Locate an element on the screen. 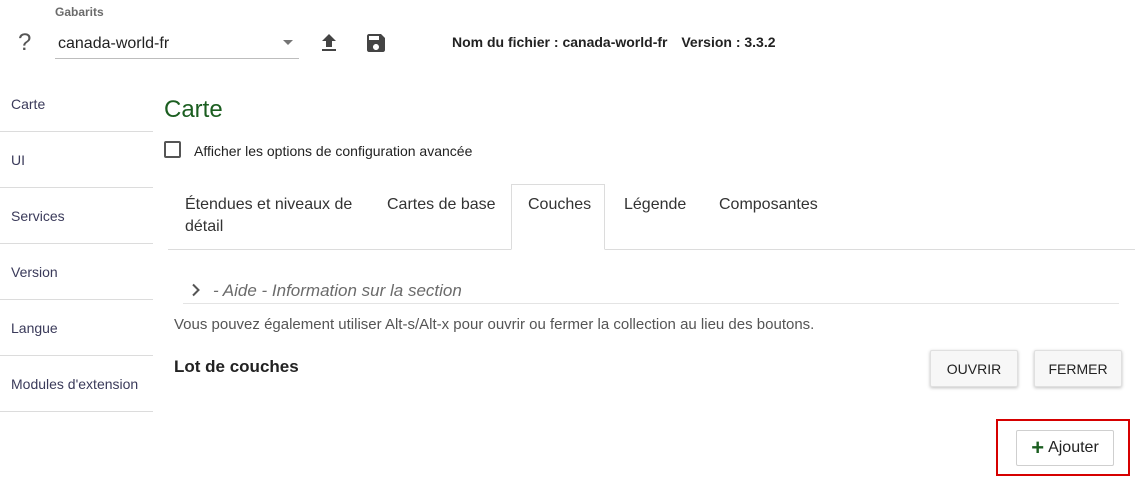 Image resolution: width=1143 pixels, height=483 pixels. tab-etendues-line2: détail is located at coordinates (204, 226).